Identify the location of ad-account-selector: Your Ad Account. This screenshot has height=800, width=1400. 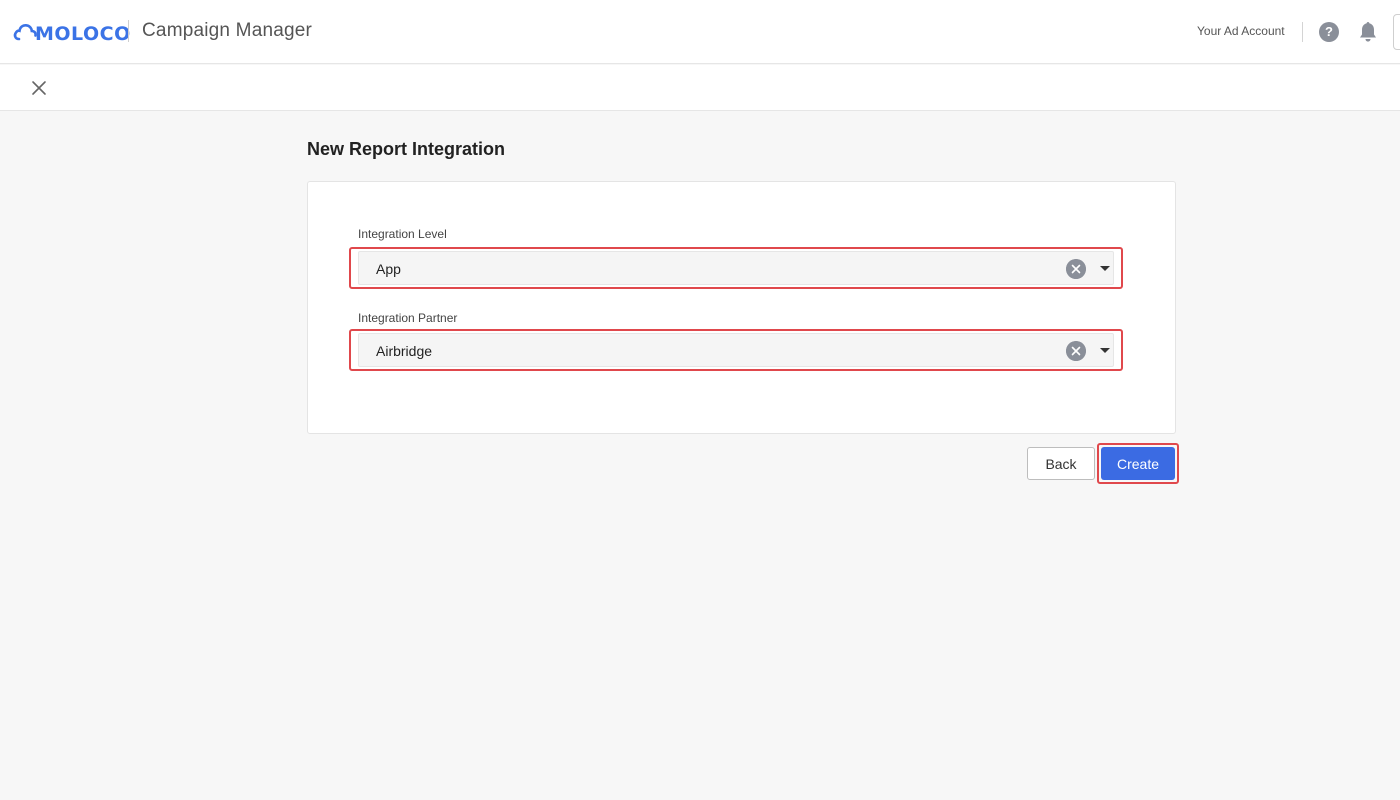
(1241, 31).